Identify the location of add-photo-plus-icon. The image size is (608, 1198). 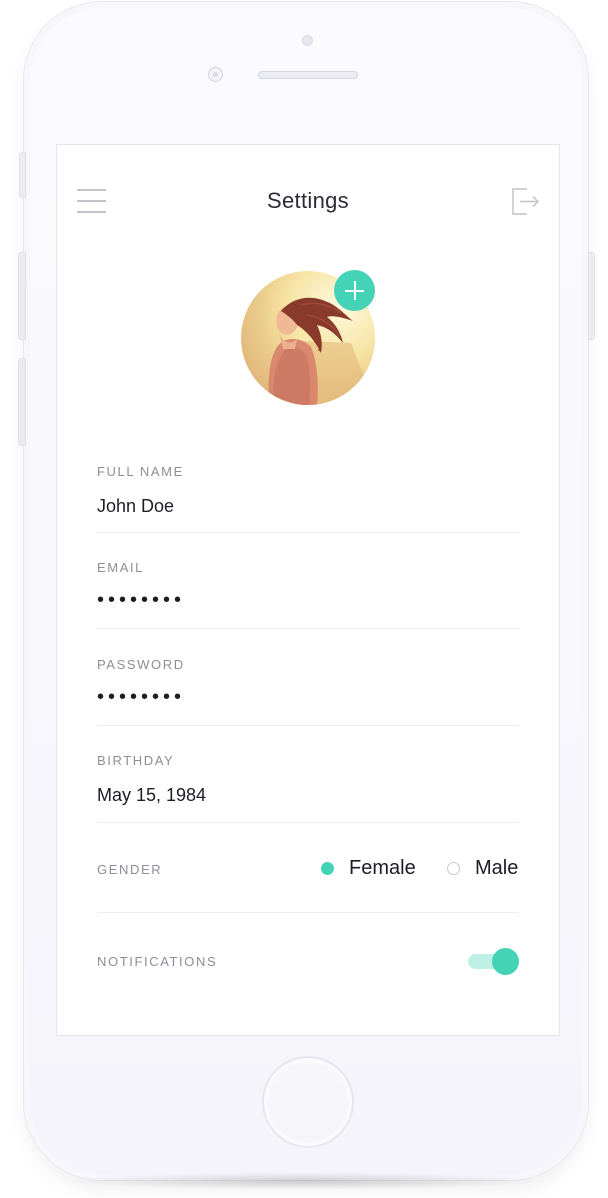
(354, 290).